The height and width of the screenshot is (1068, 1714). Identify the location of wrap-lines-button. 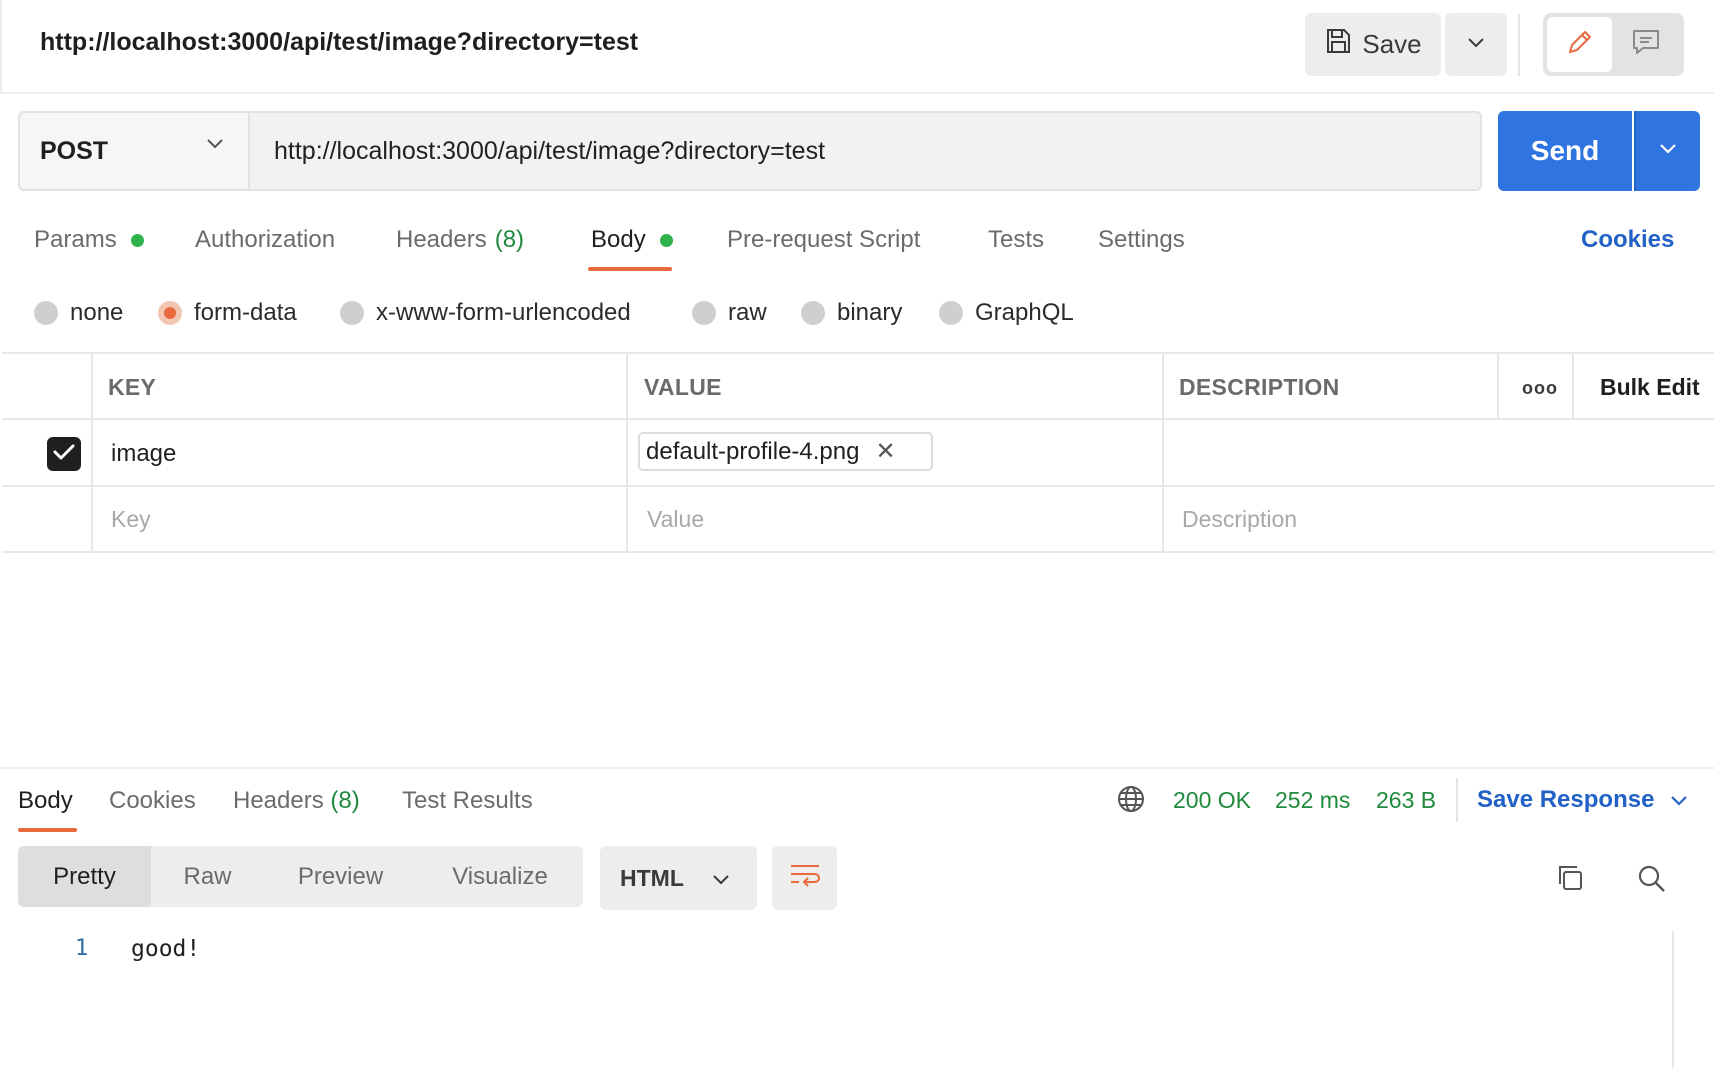
(804, 878).